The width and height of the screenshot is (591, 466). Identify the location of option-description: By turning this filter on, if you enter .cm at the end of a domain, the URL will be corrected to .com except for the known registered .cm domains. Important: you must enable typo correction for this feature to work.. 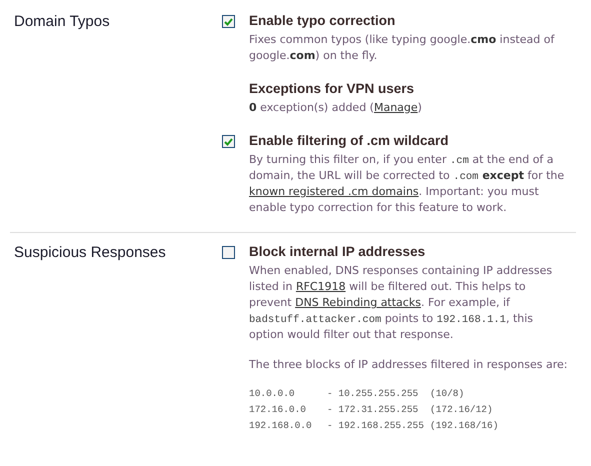
(407, 184).